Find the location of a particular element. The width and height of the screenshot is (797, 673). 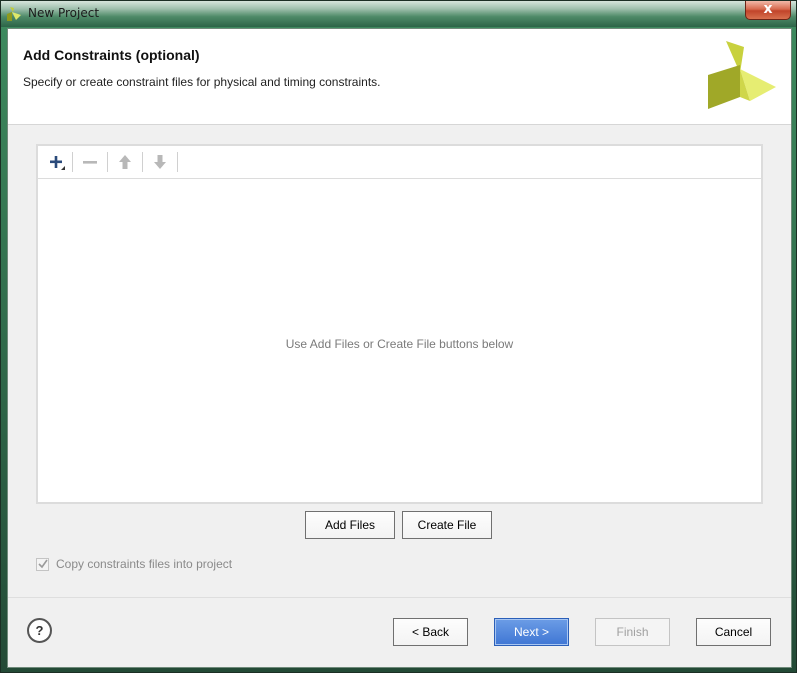

copy-constraints-option: Copy constraints files into project is located at coordinates (134, 564).